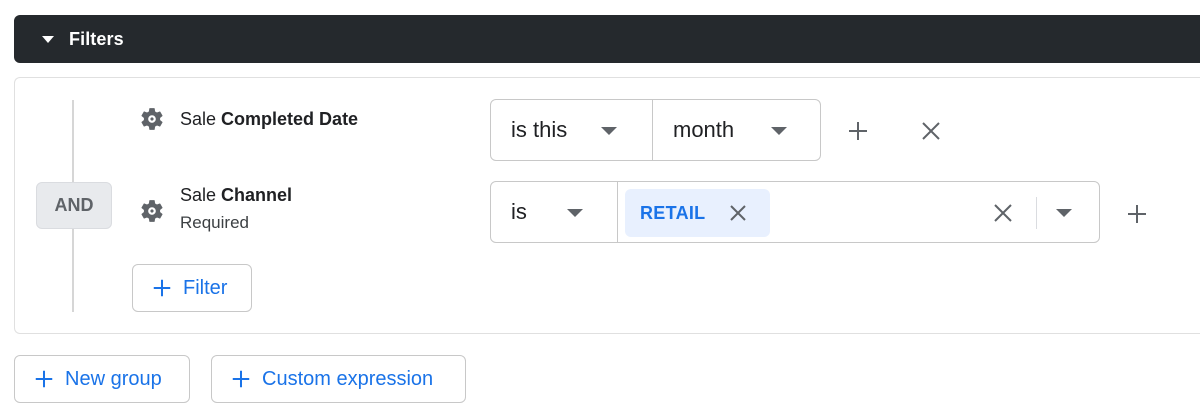 The image size is (1200, 419). I want to click on add-filter-label: Filter, so click(205, 287).